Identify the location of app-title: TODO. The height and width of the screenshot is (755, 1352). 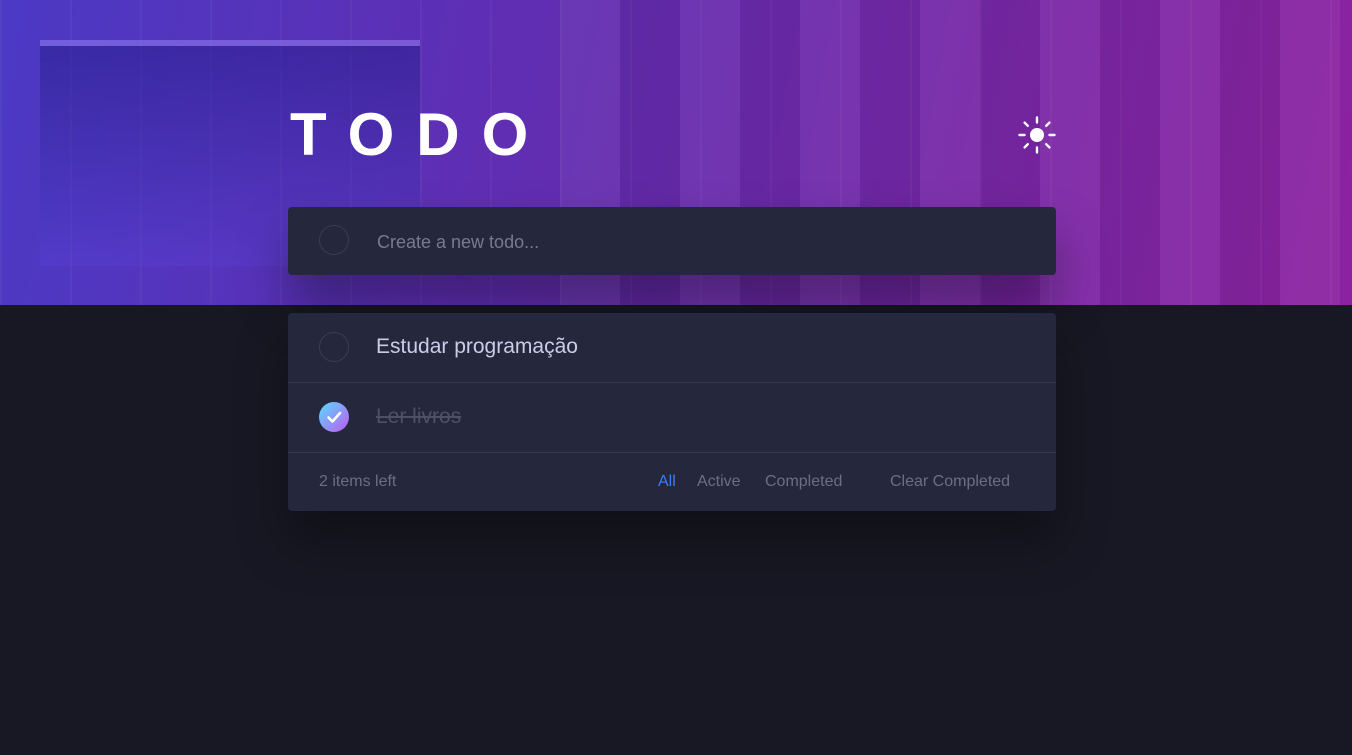
(420, 134).